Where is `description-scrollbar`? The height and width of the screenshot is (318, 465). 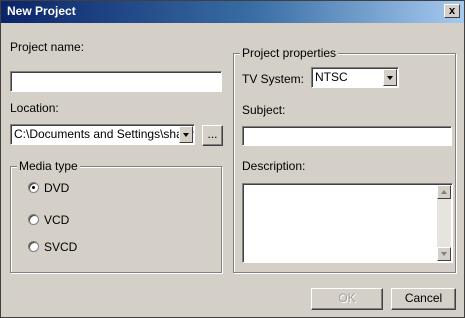 description-scrollbar is located at coordinates (444, 223).